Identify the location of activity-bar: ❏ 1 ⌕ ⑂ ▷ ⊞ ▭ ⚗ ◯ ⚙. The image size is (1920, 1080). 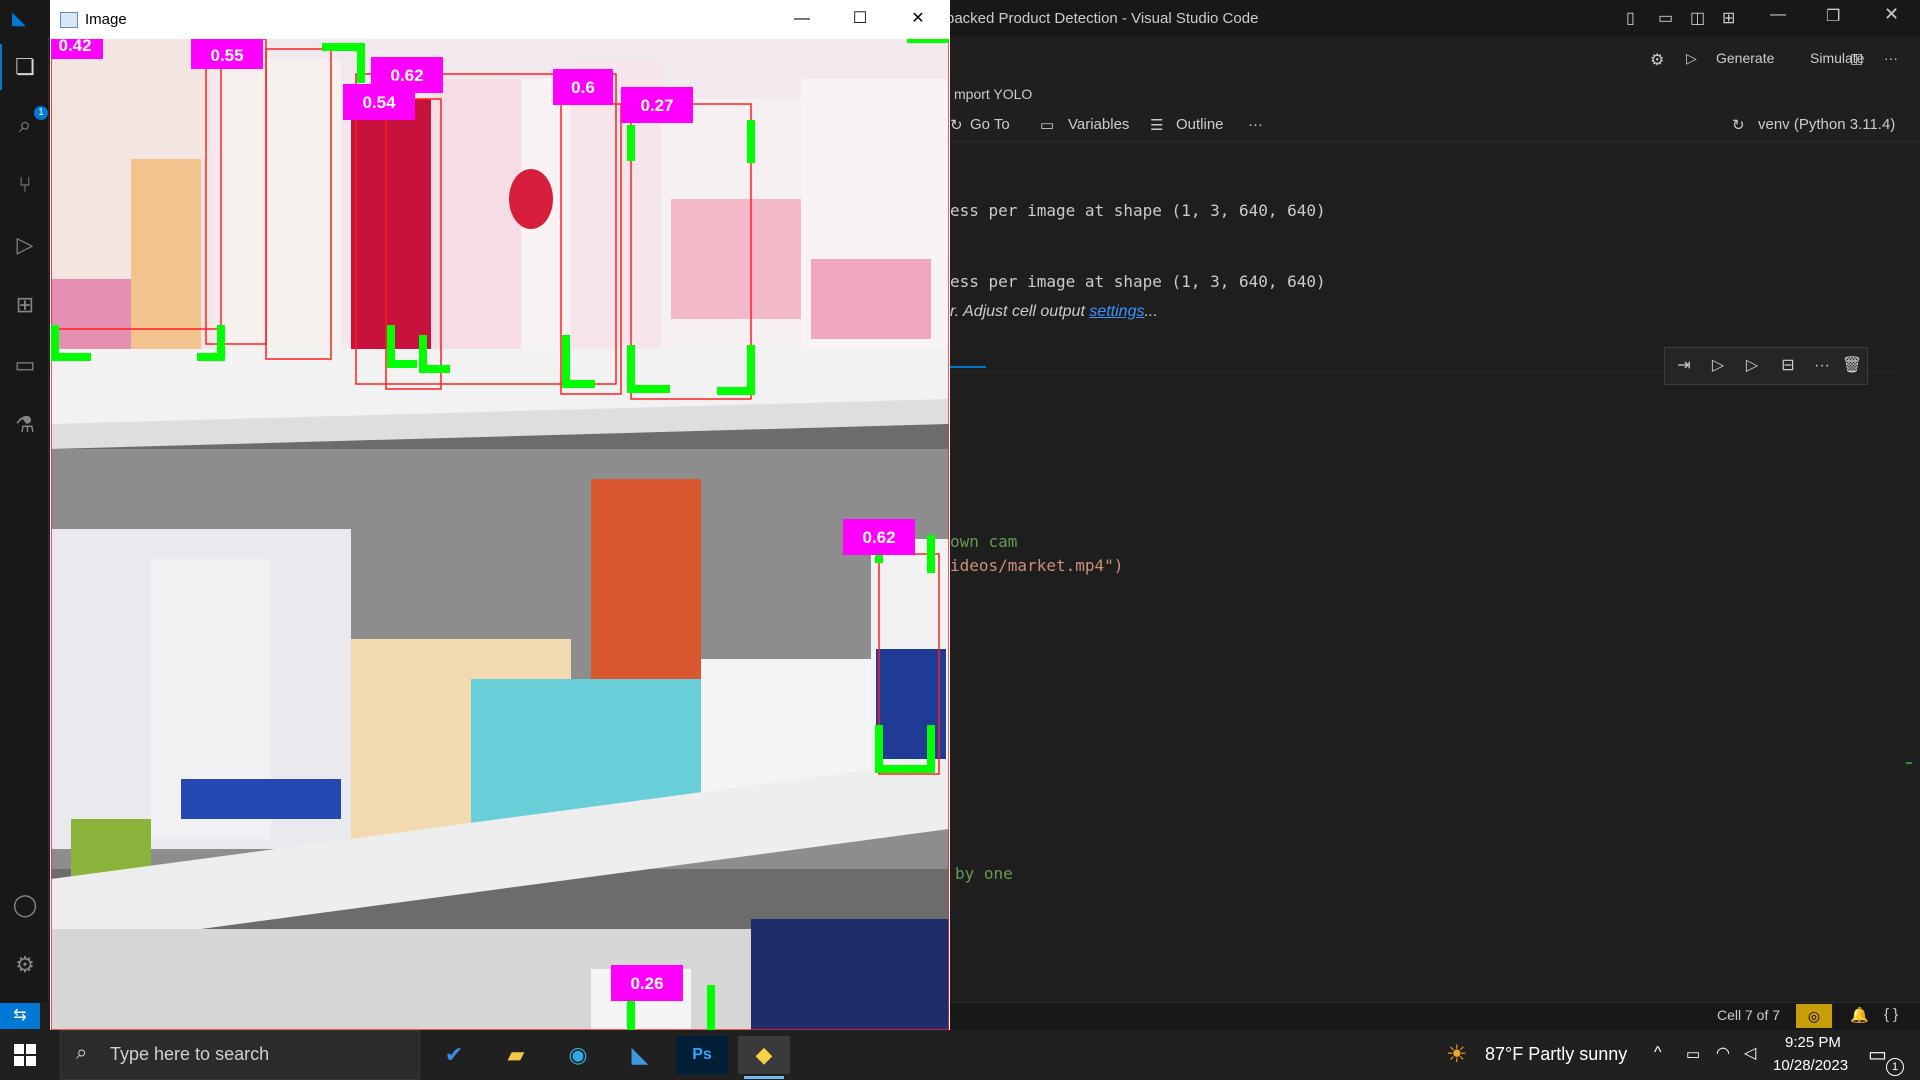
(24, 519).